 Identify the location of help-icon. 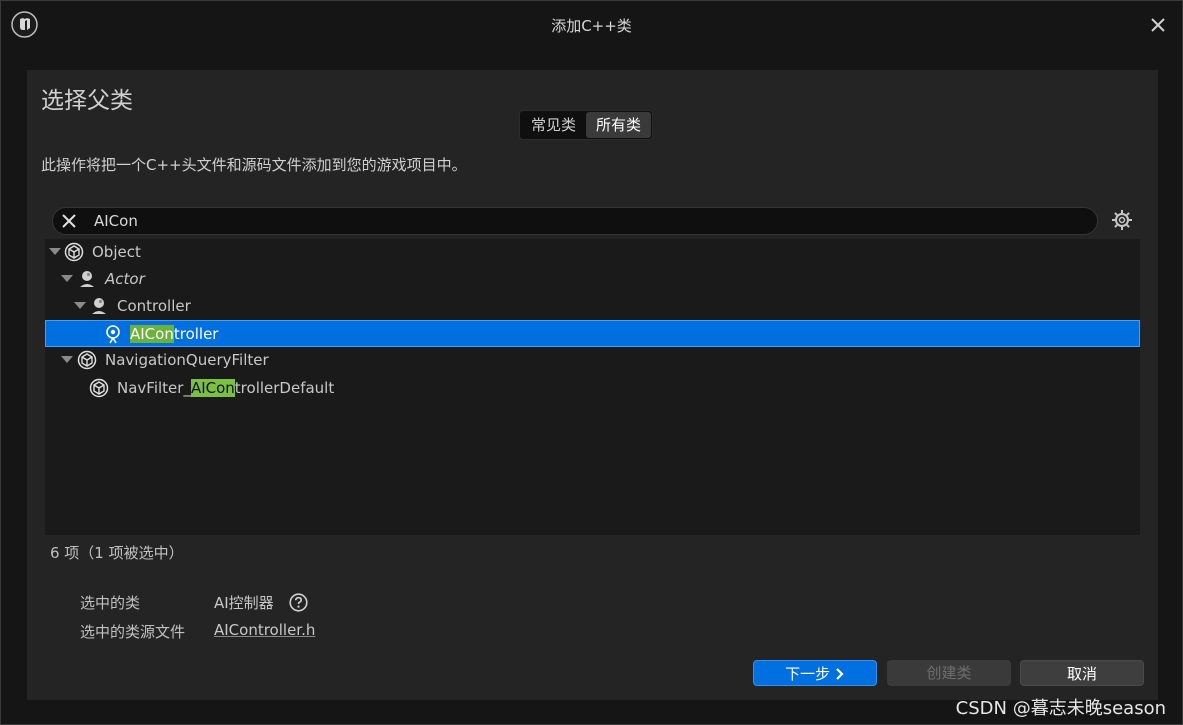
(298, 602).